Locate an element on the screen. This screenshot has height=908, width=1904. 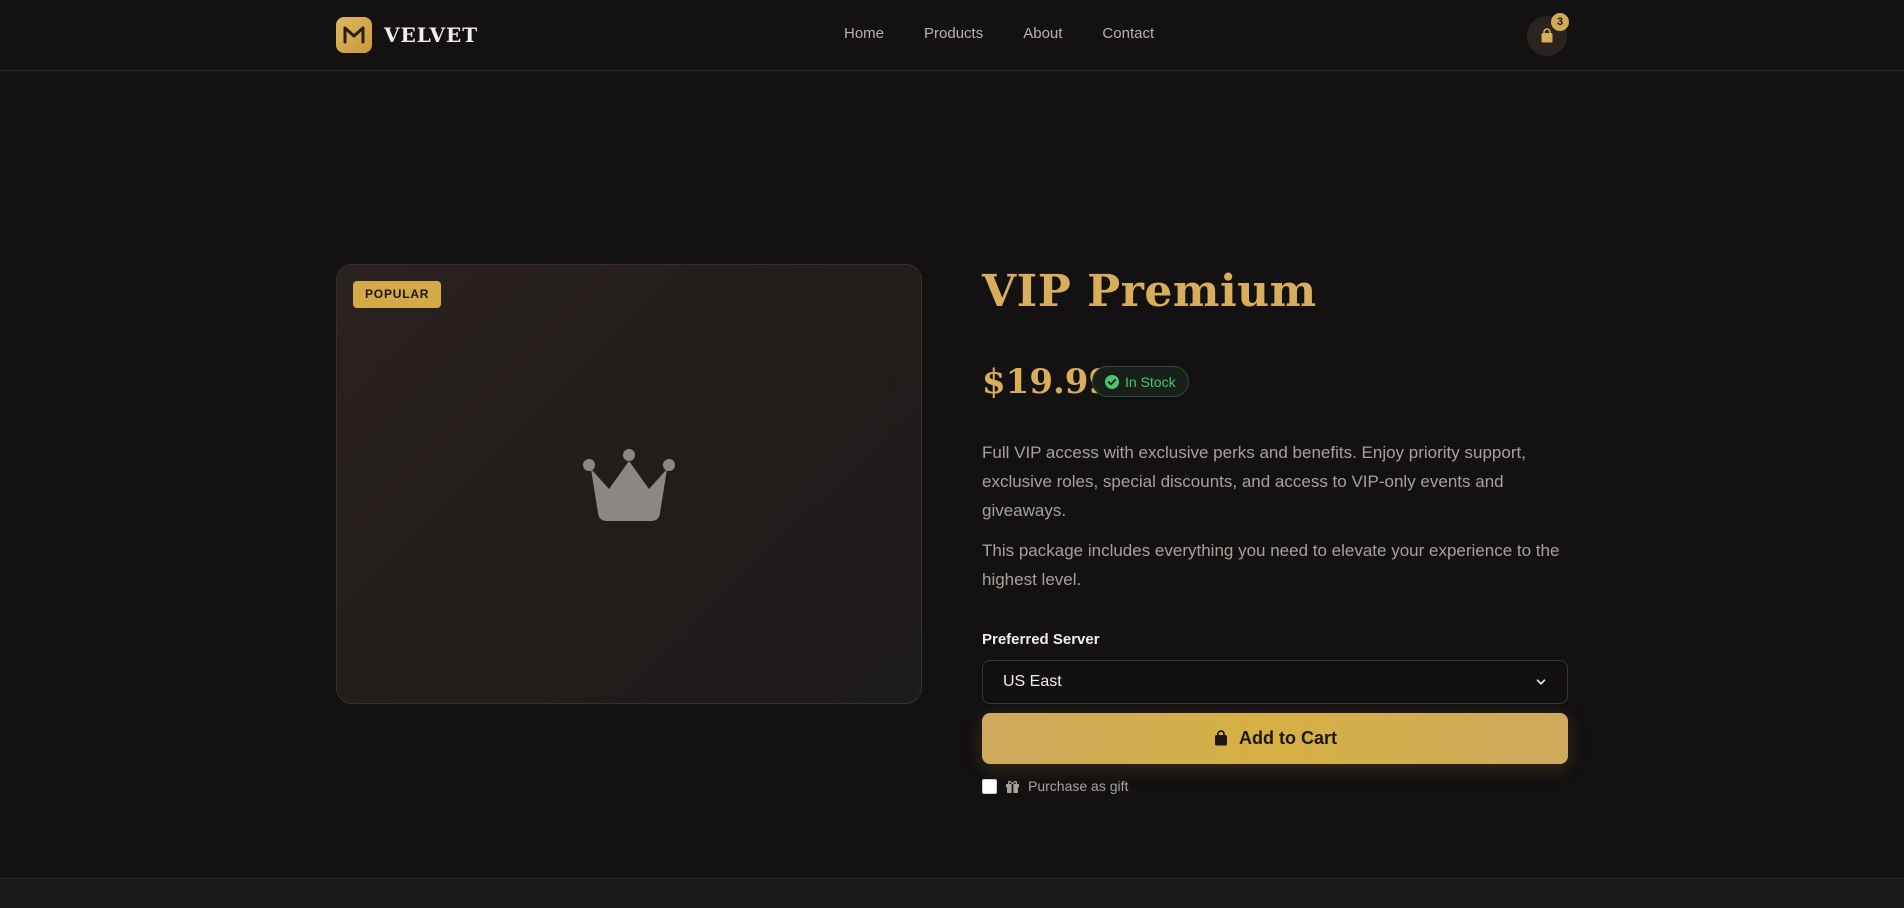
brand-logo-link: VELVET is located at coordinates (407, 35).